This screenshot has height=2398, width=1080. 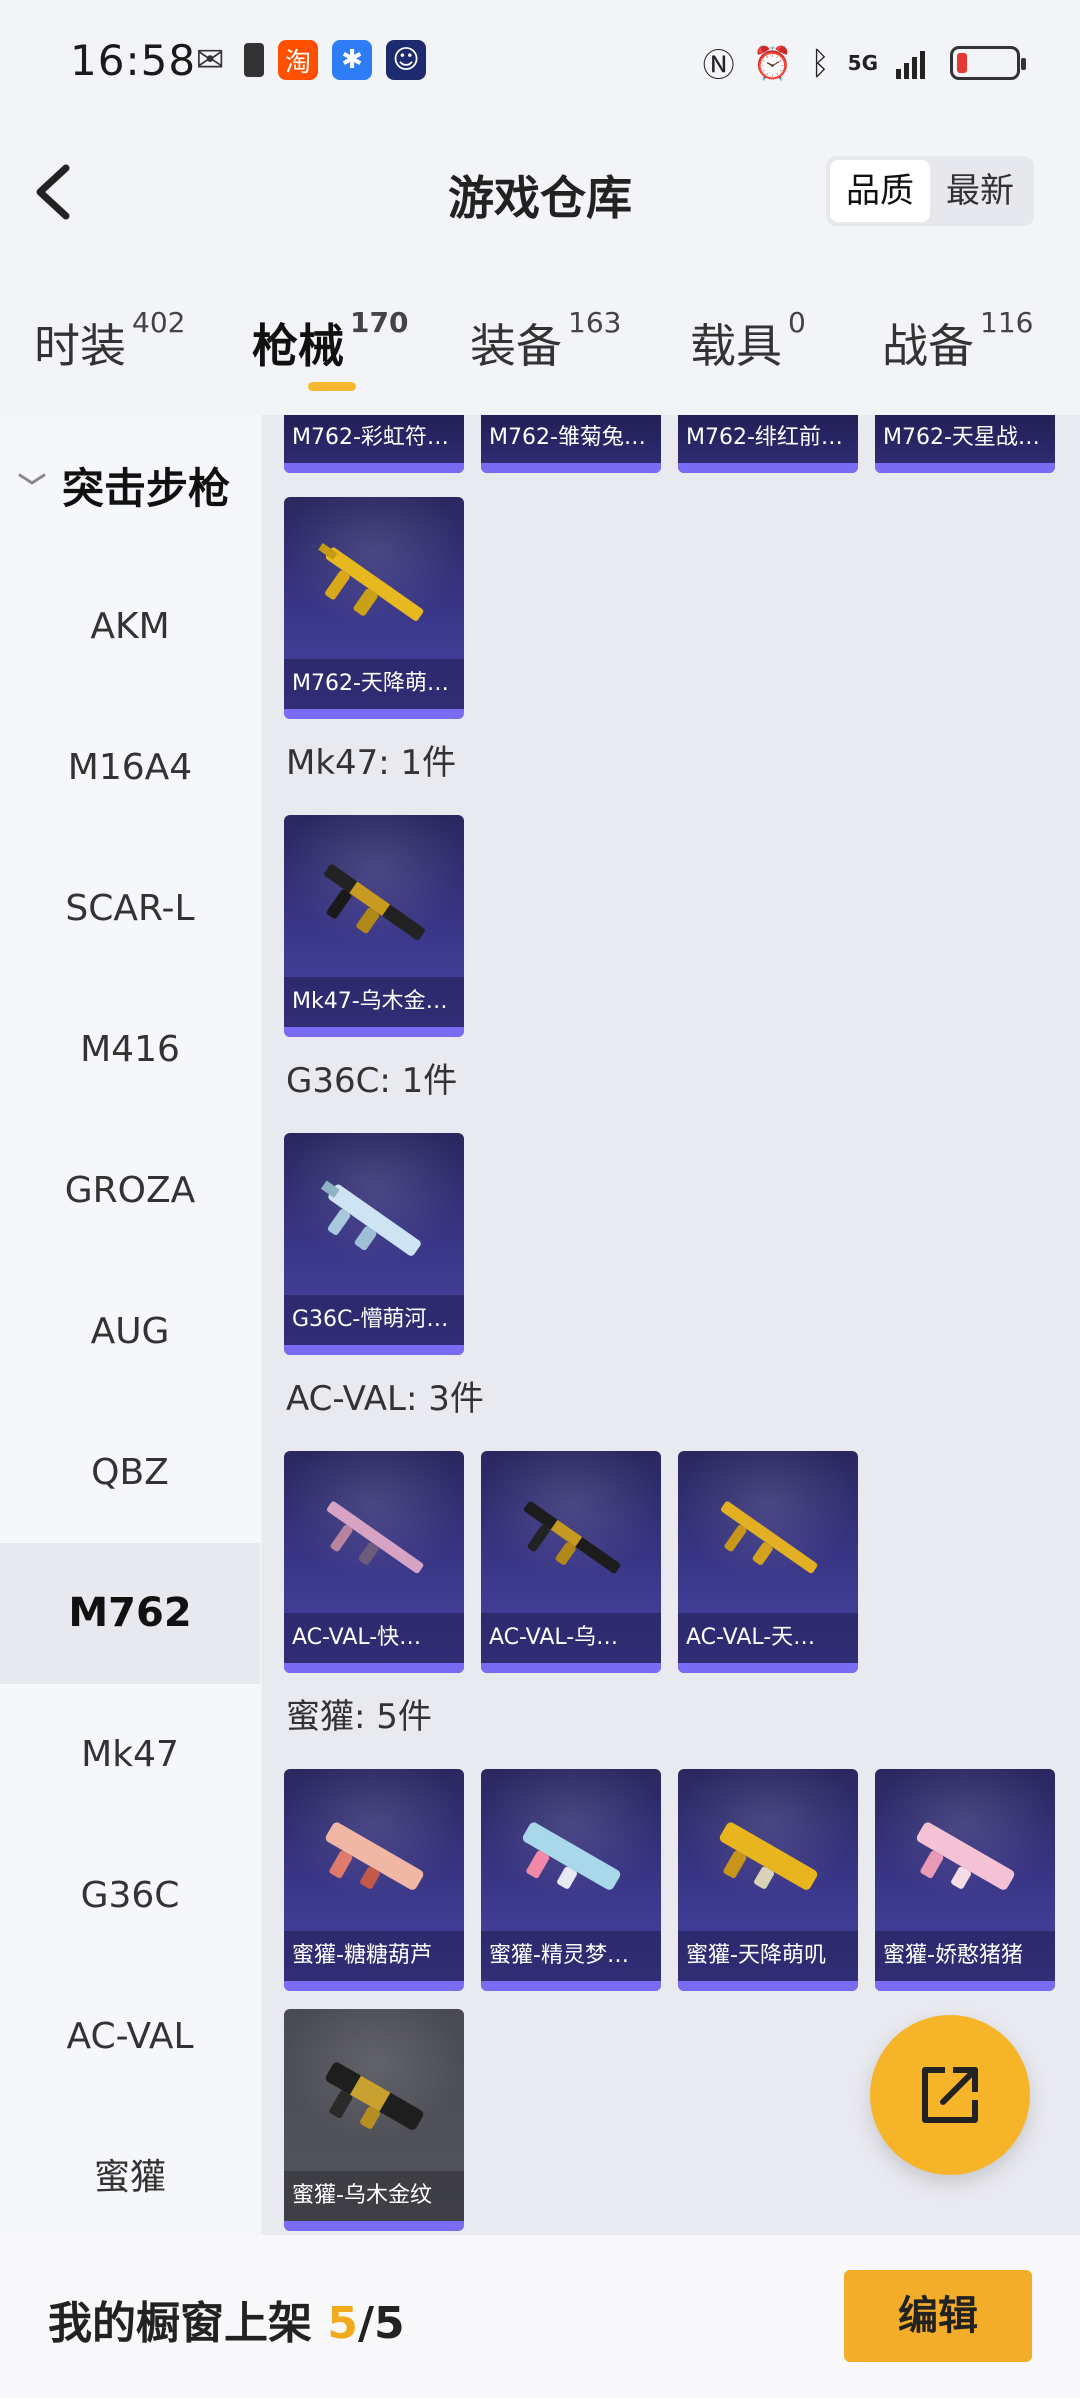 What do you see at coordinates (595, 322) in the screenshot?
I see `tab-count: 163` at bounding box center [595, 322].